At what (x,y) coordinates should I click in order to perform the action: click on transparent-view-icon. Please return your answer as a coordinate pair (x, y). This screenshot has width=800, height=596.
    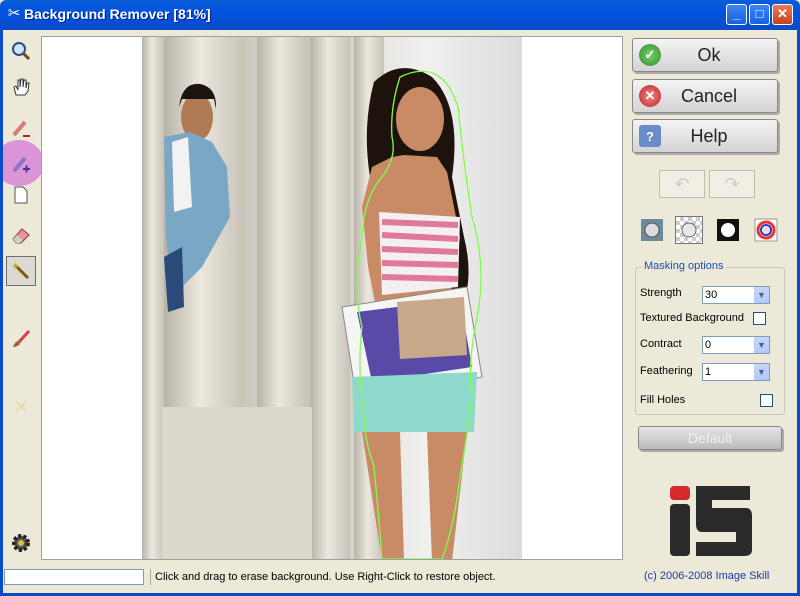
    Looking at the image, I should click on (689, 230).